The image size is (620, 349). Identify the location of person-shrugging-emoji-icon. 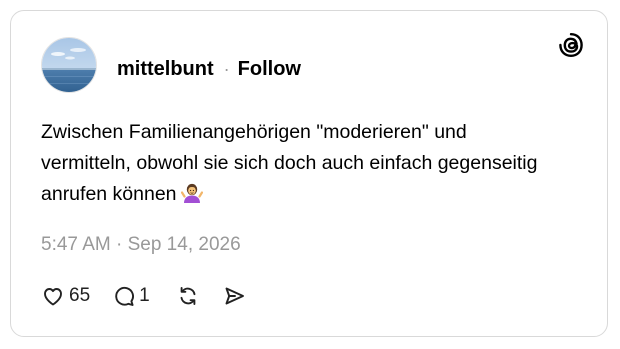
(191, 193).